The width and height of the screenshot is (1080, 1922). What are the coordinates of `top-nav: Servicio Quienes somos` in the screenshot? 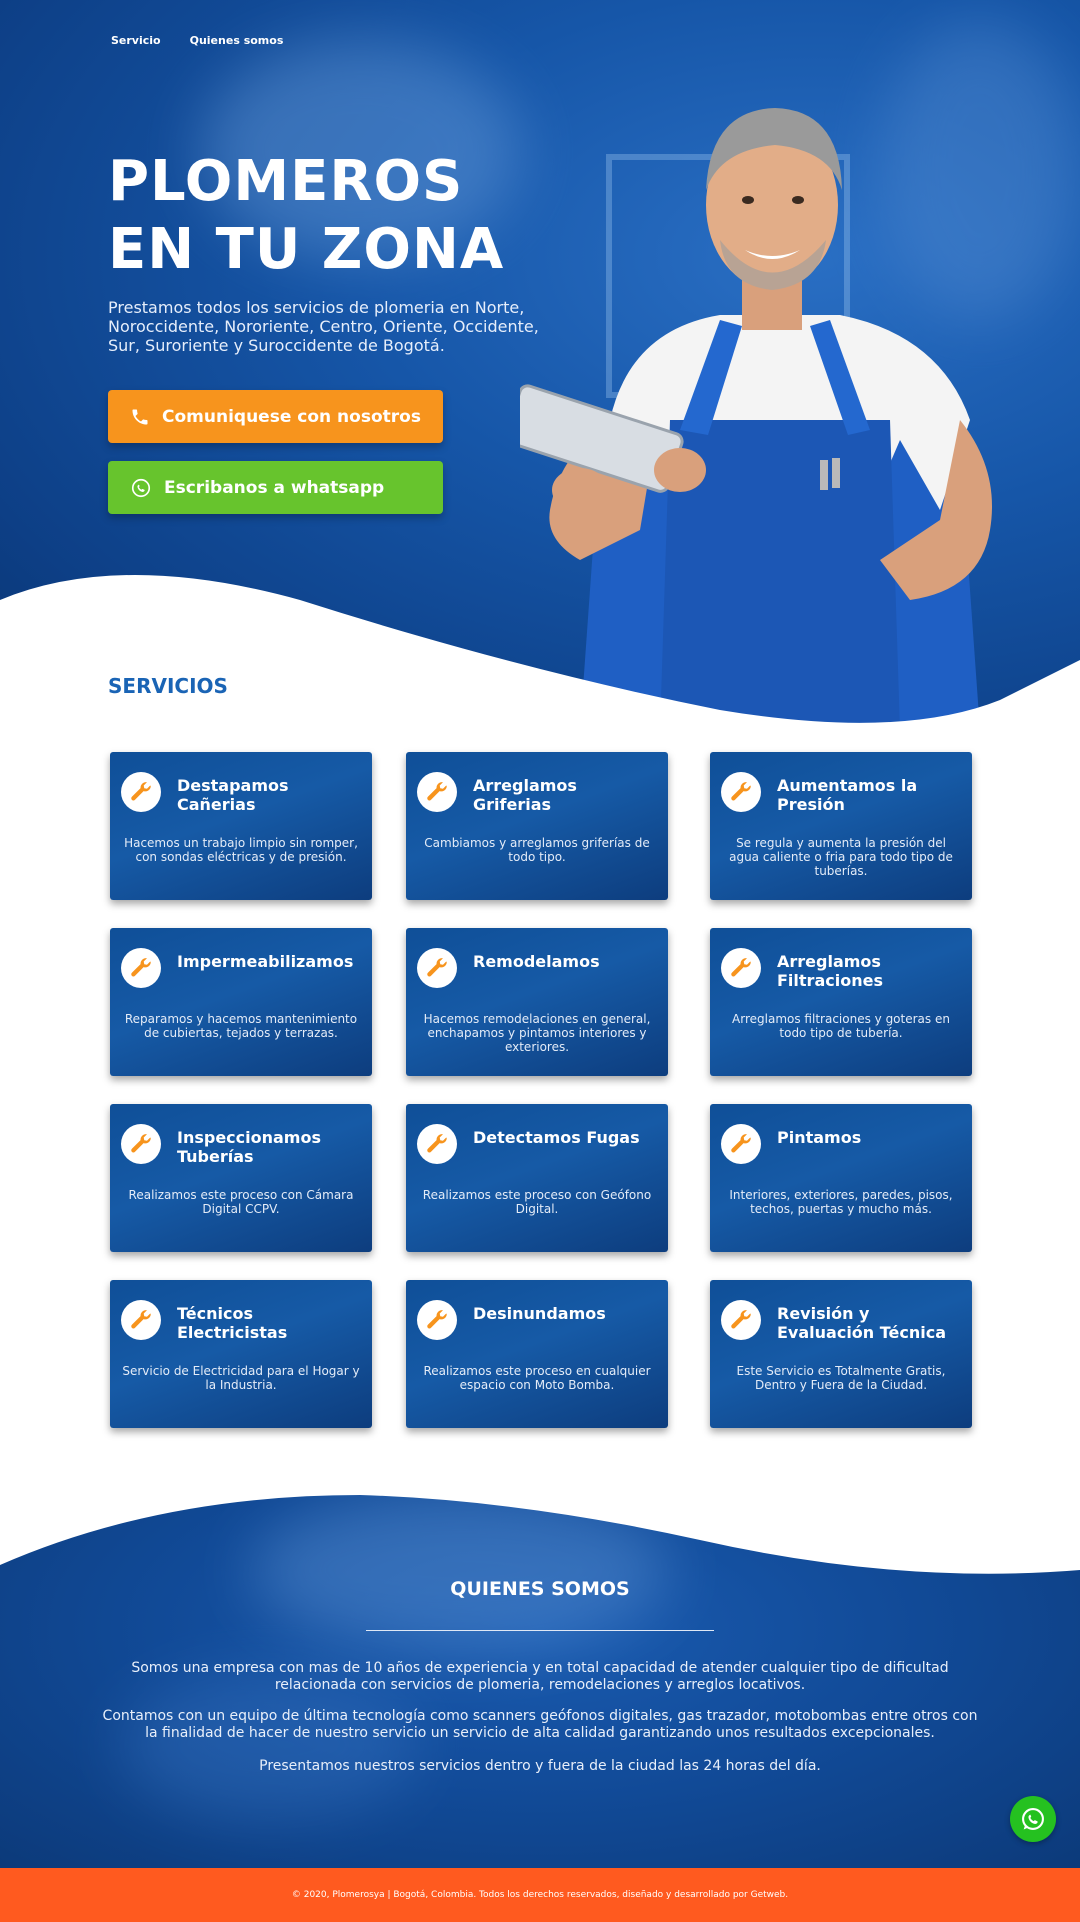 It's located at (197, 40).